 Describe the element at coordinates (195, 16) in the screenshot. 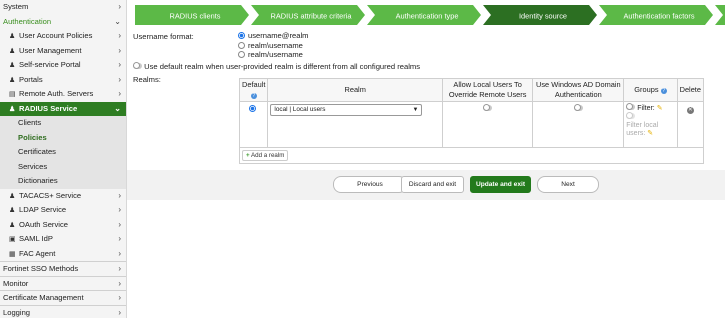

I see `wizard-step-label: RADIUS clients` at that location.